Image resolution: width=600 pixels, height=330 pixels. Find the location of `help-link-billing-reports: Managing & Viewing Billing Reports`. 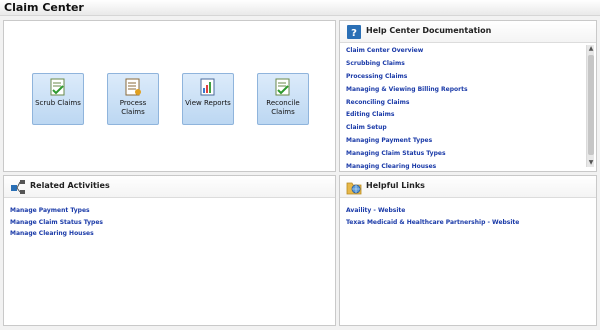

help-link-billing-reports: Managing & Viewing Billing Reports is located at coordinates (464, 92).